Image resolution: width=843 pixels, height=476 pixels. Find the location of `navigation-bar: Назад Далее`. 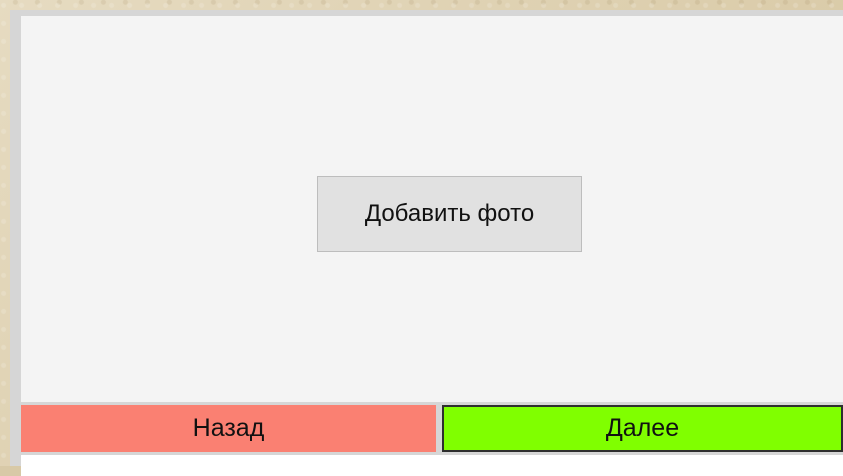

navigation-bar: Назад Далее is located at coordinates (432, 428).